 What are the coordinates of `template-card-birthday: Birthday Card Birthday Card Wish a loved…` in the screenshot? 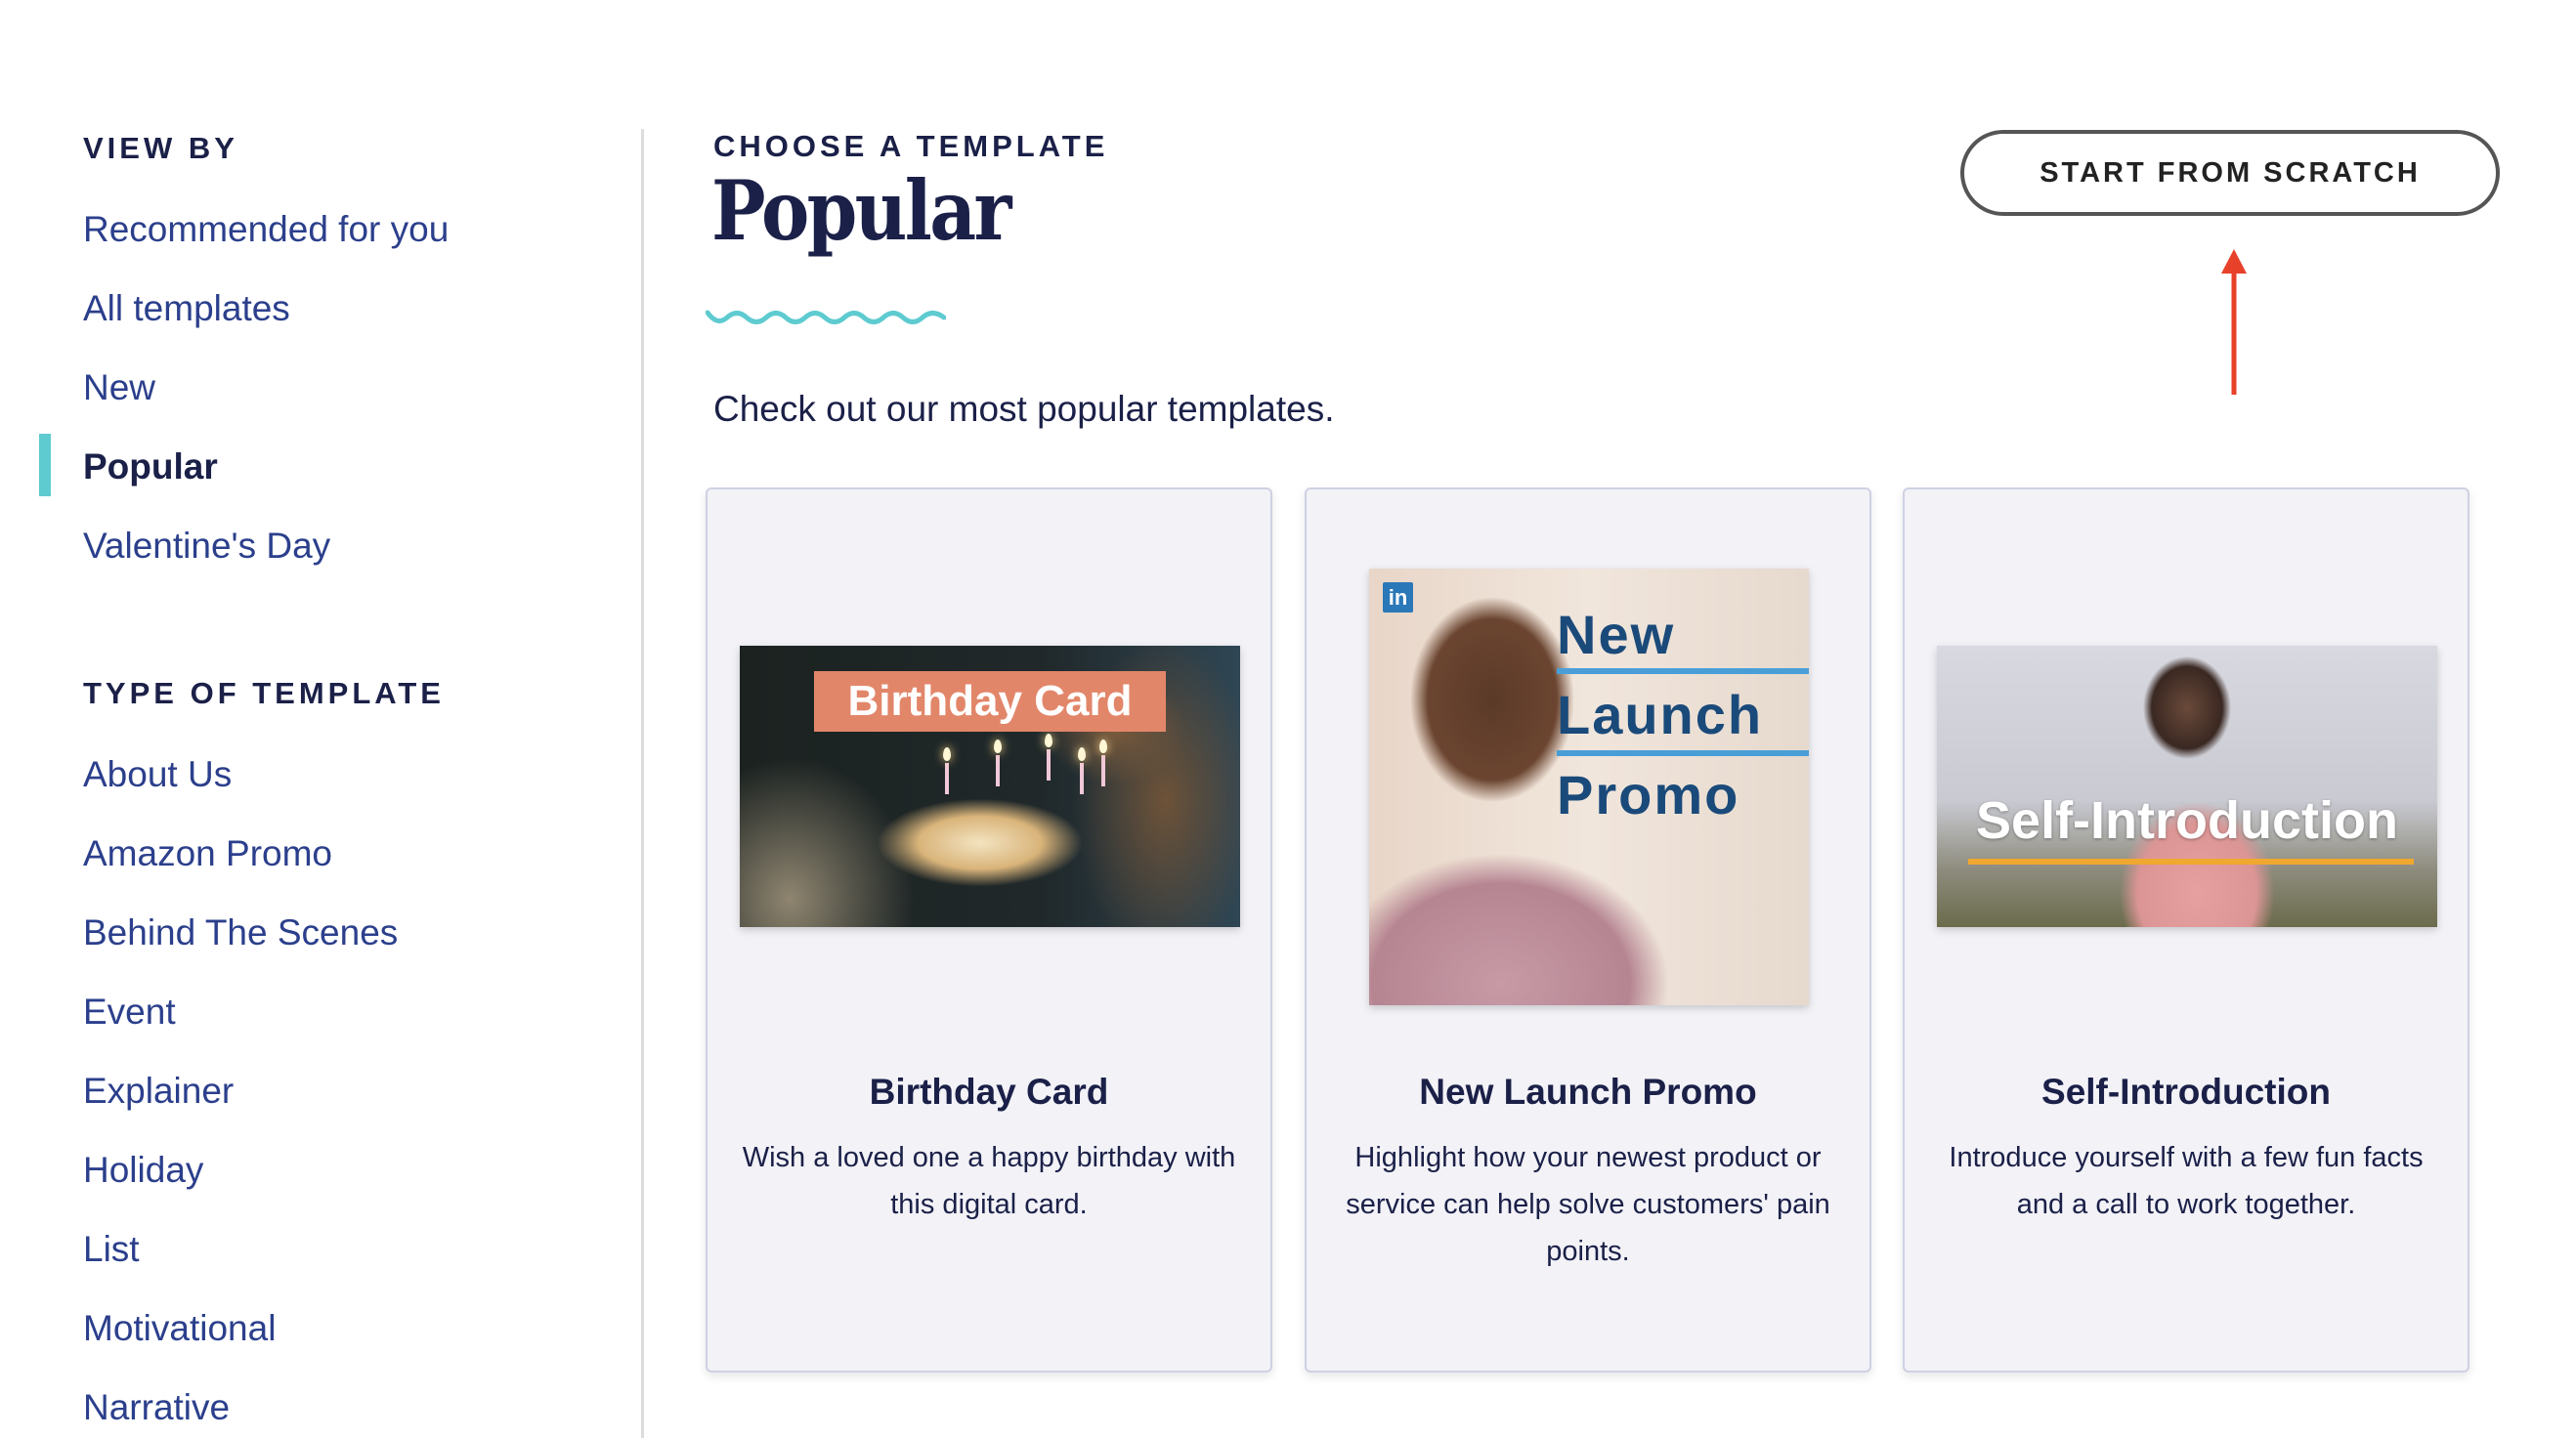 It's located at (989, 930).